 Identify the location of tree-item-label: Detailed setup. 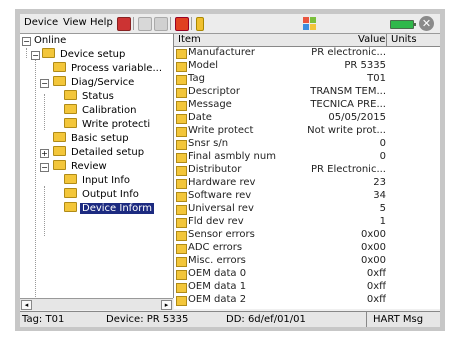
(108, 152).